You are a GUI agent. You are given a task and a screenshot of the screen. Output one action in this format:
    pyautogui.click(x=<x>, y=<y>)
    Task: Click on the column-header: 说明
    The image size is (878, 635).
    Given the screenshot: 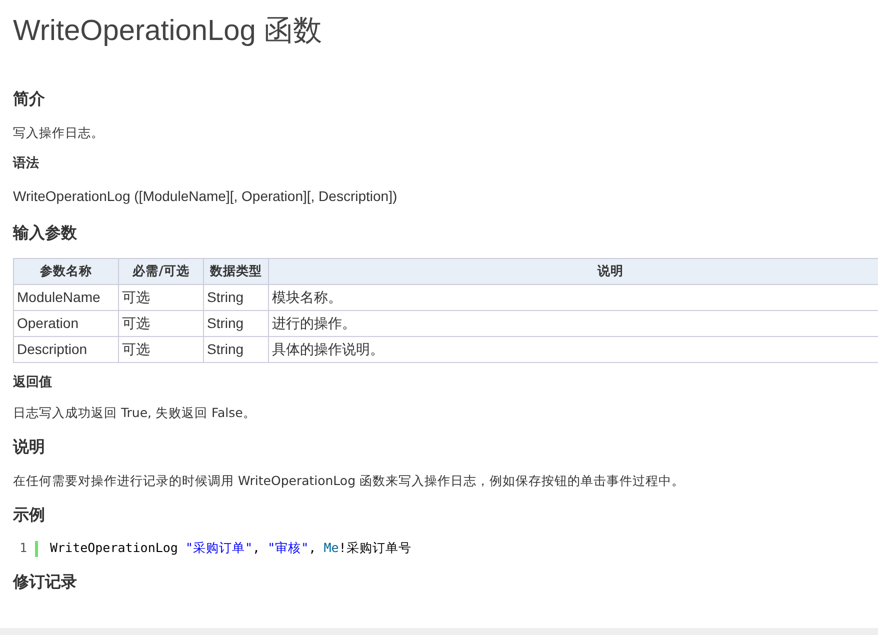 What is the action you would take?
    pyautogui.click(x=573, y=271)
    